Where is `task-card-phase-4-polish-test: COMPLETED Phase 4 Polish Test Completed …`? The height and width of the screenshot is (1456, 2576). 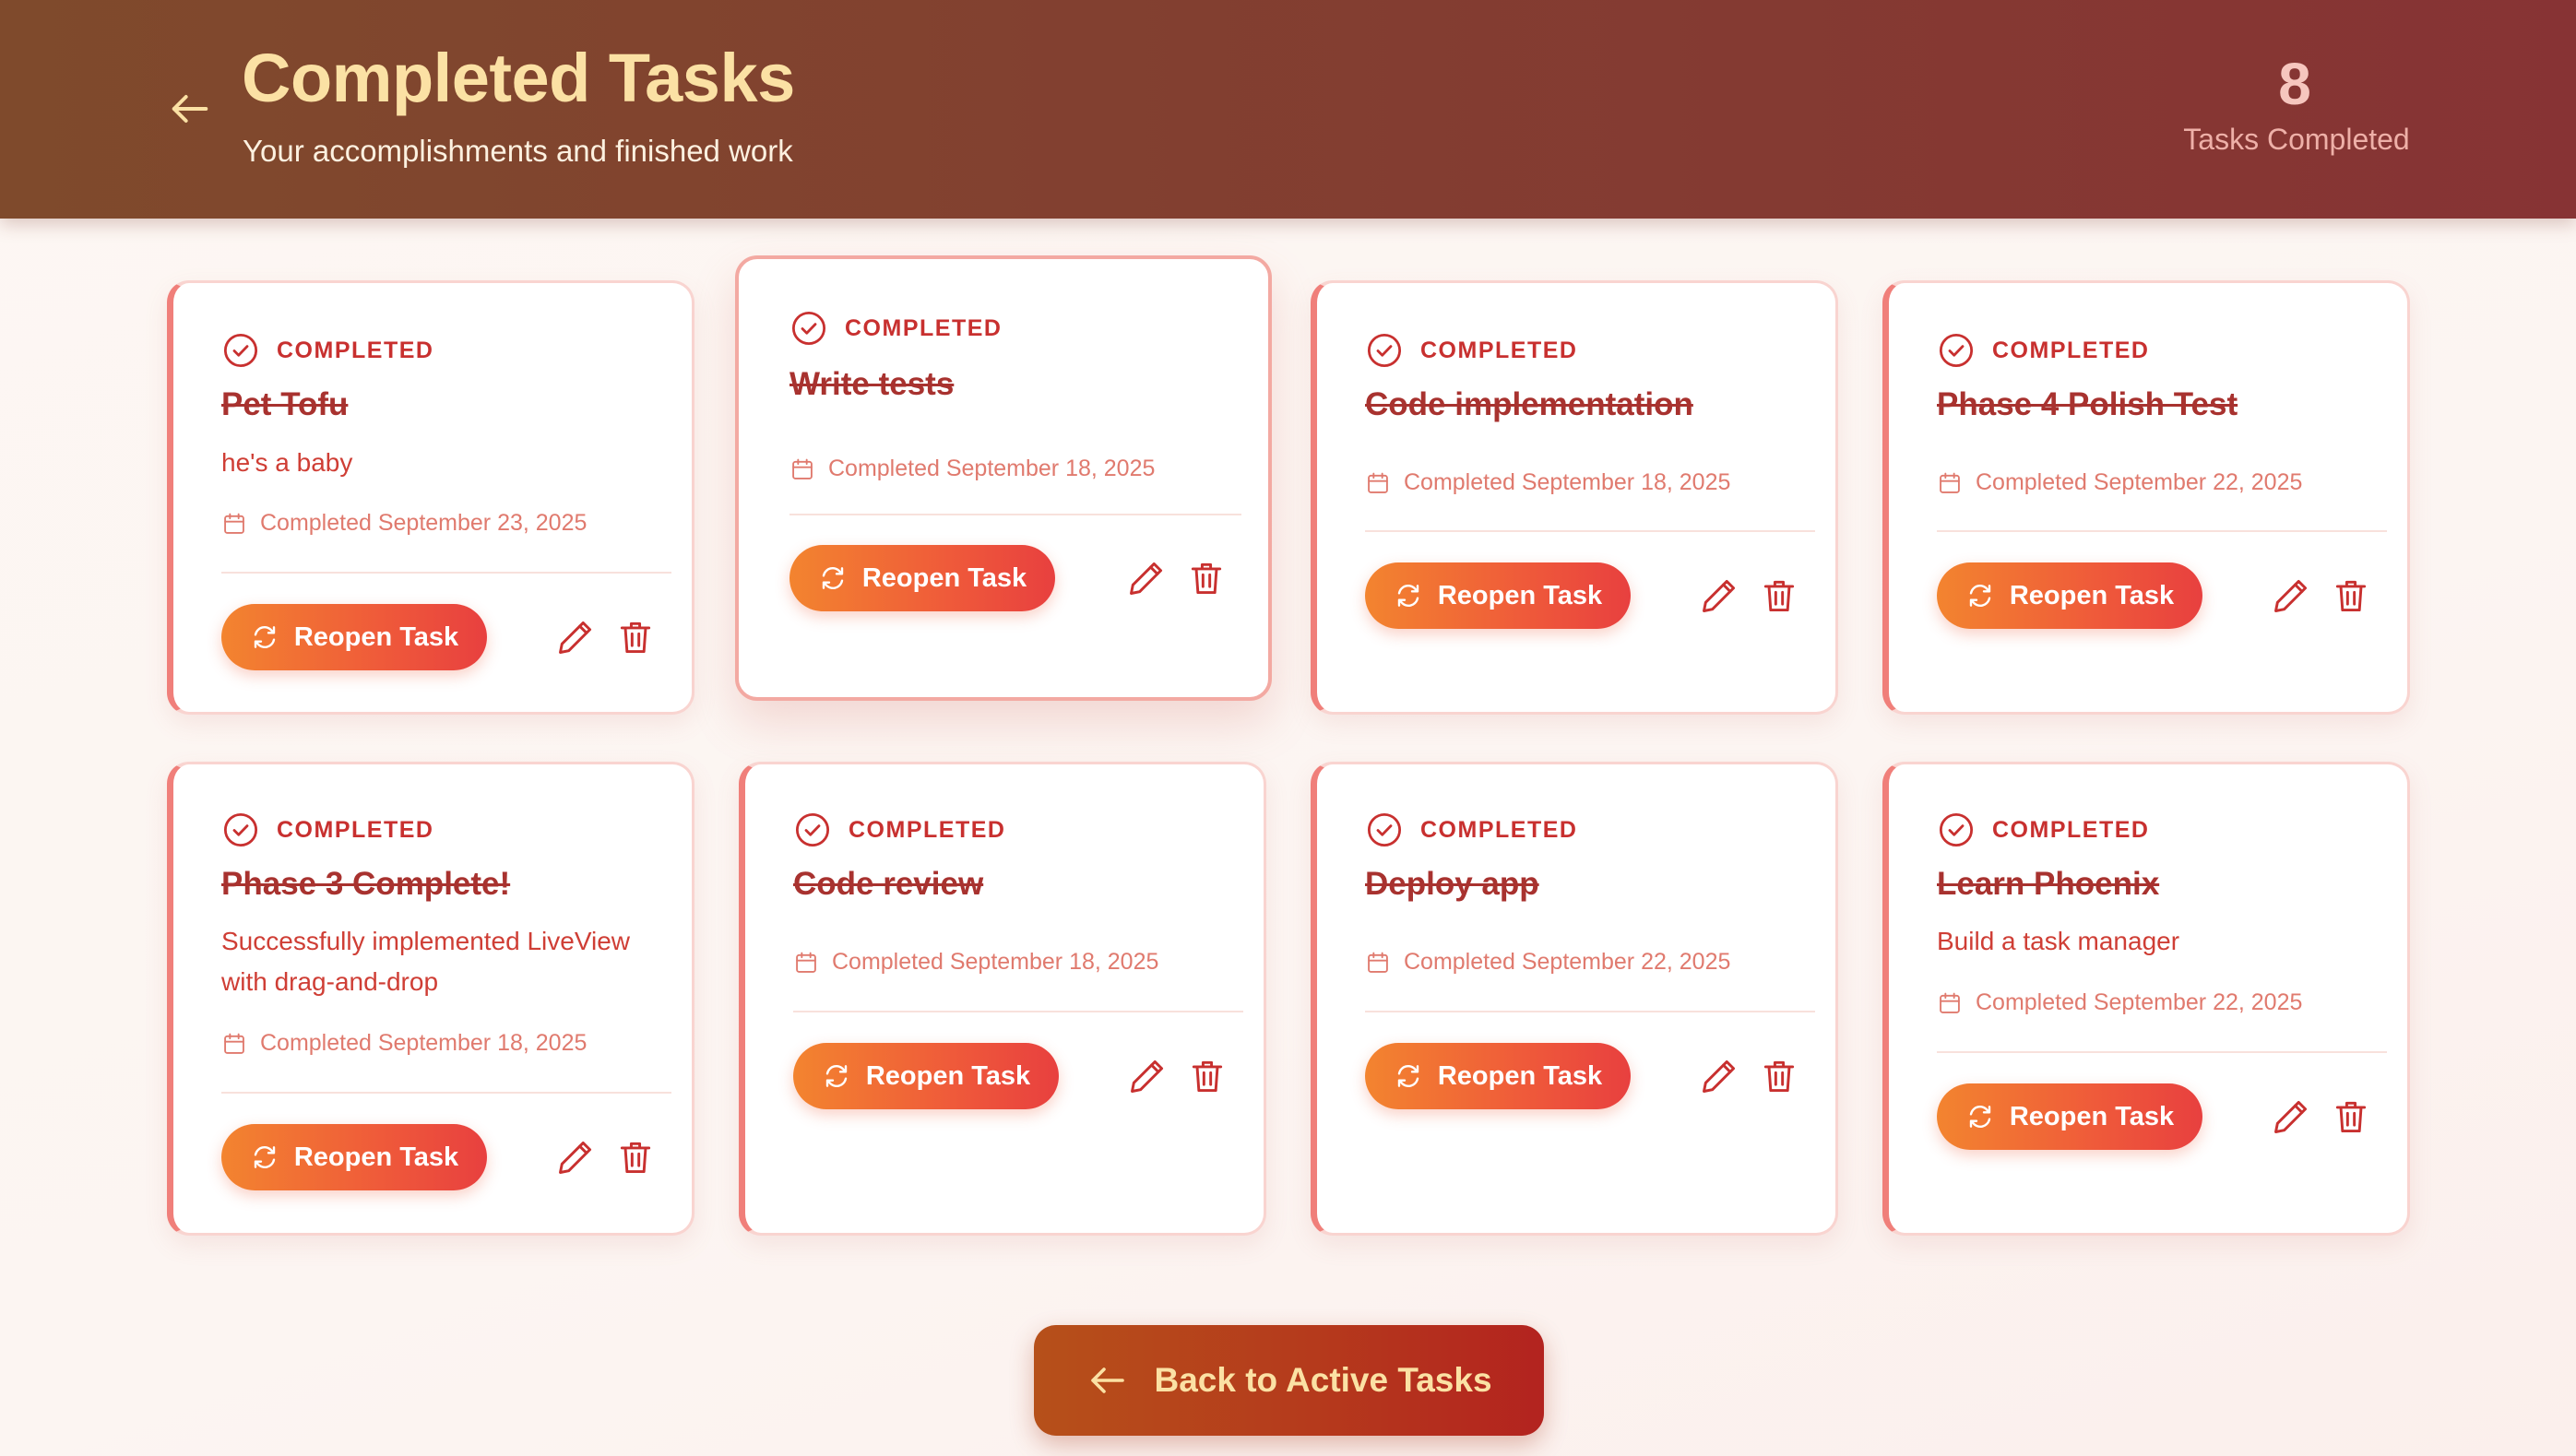 task-card-phase-4-polish-test: COMPLETED Phase 4 Polish Test Completed … is located at coordinates (2146, 497).